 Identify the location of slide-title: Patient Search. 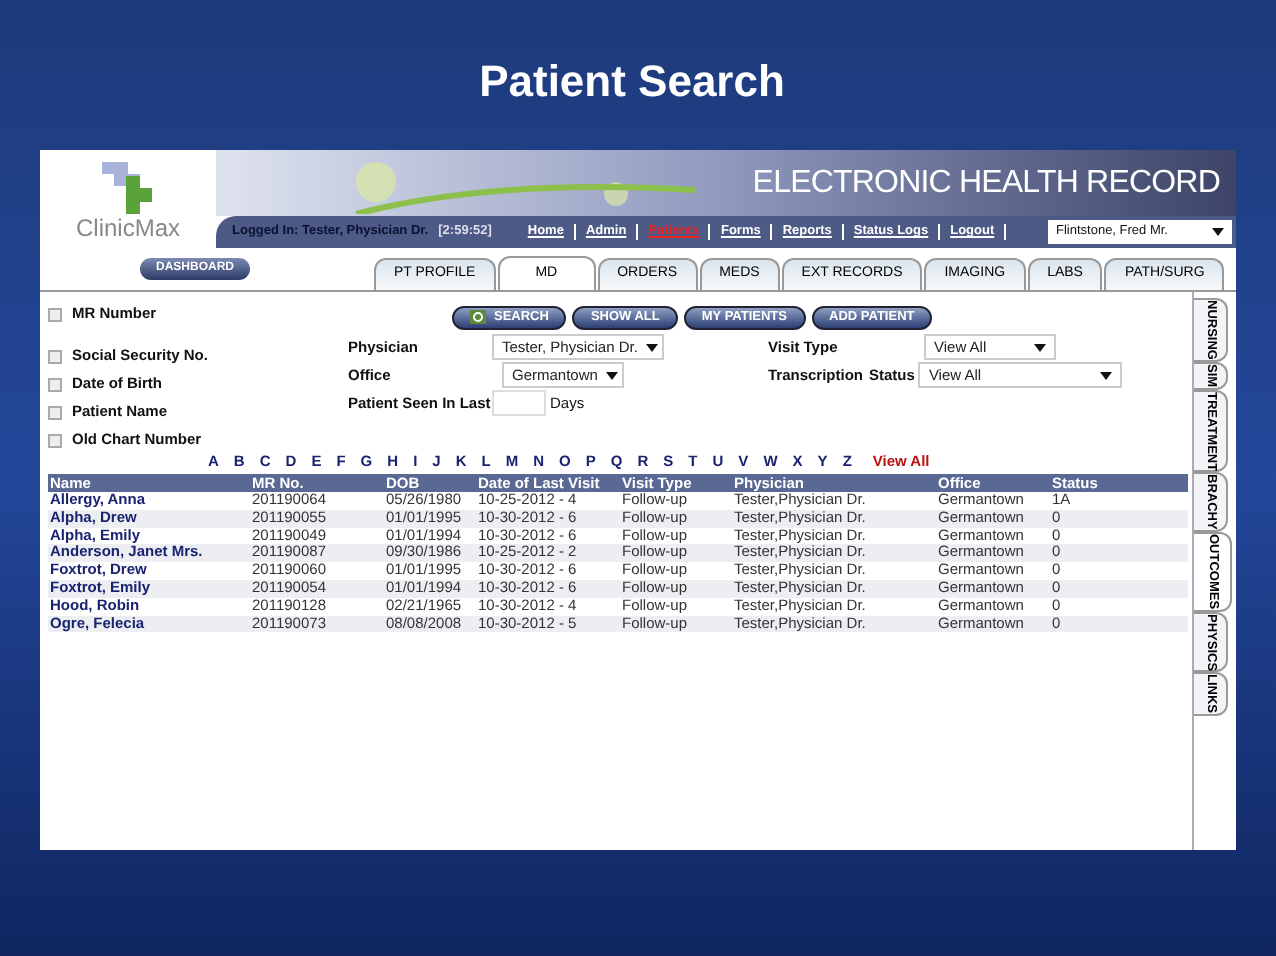
(632, 82).